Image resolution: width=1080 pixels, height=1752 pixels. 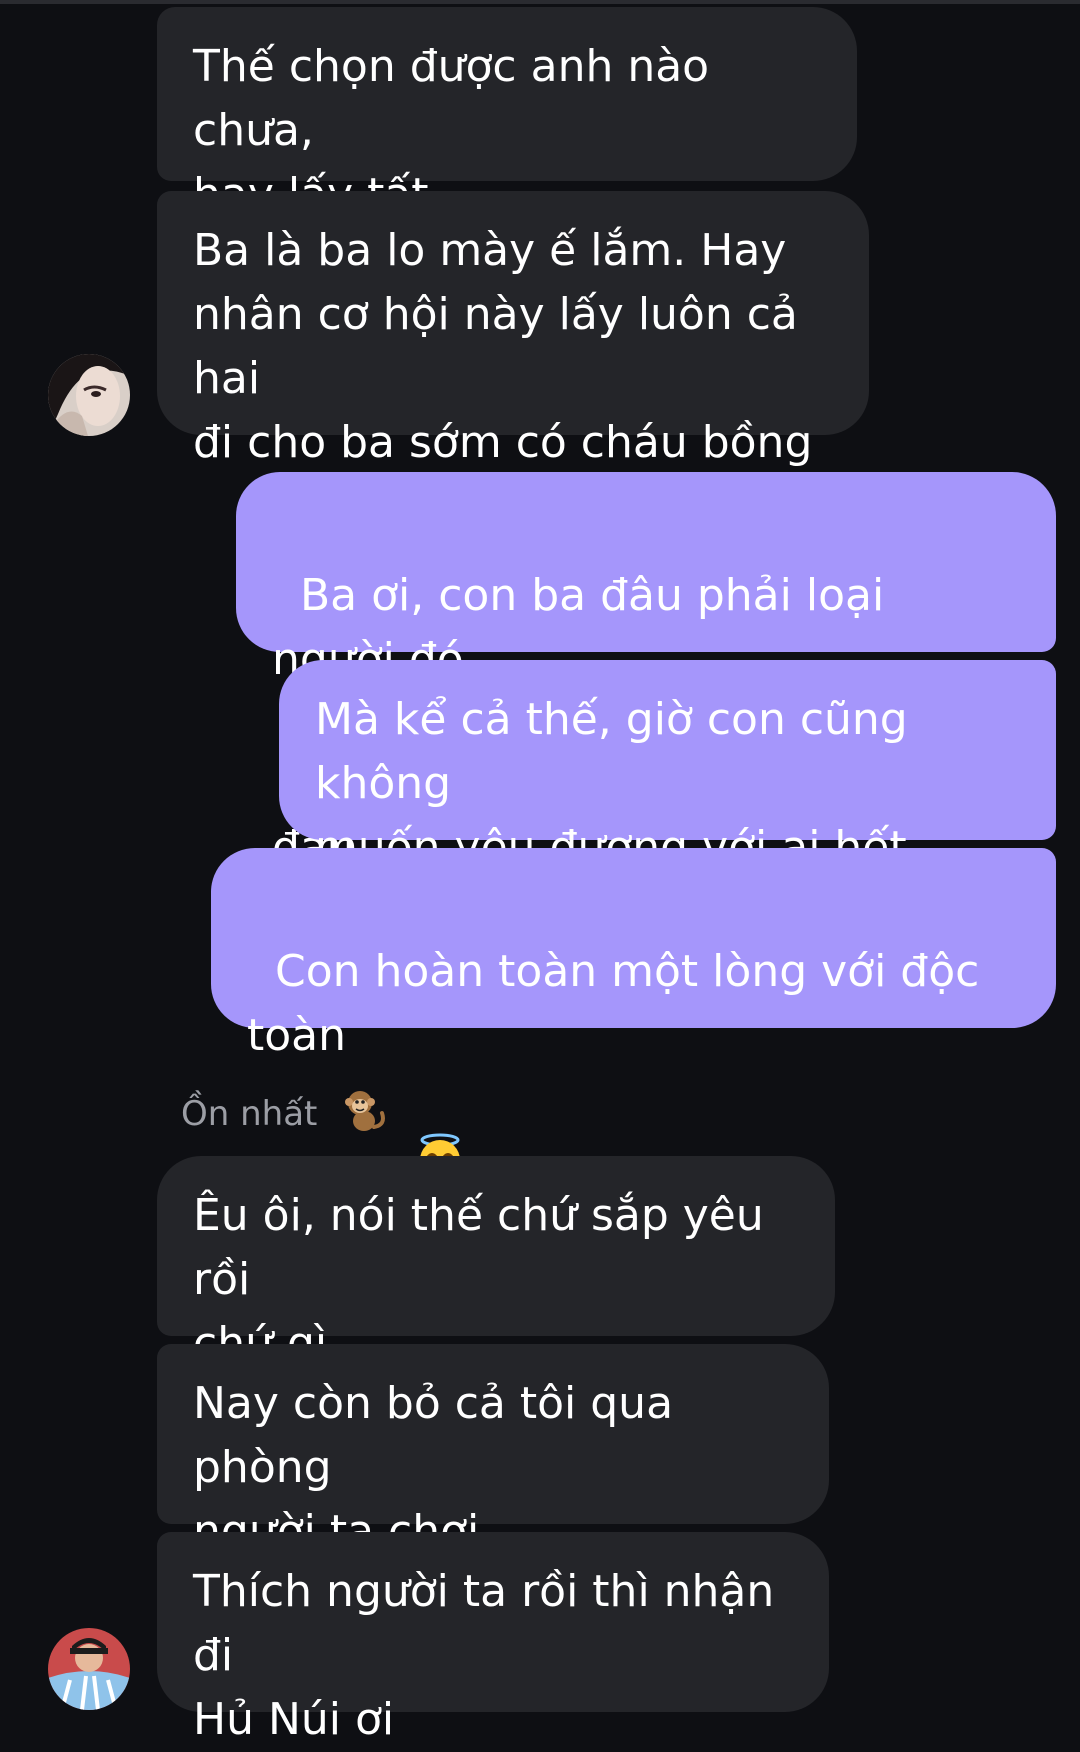 I want to click on monkey-icon, so click(x=364, y=1117).